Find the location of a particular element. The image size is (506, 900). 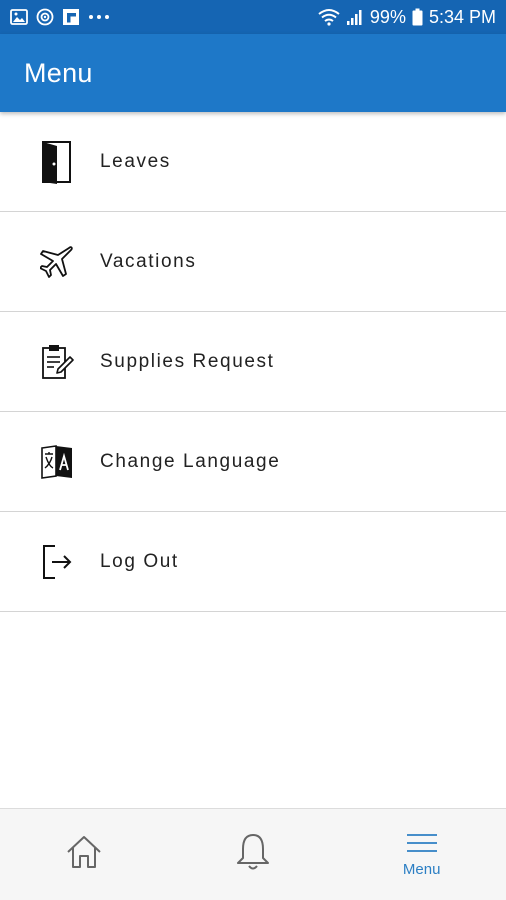

menu-item-label: Log Out is located at coordinates (139, 561).